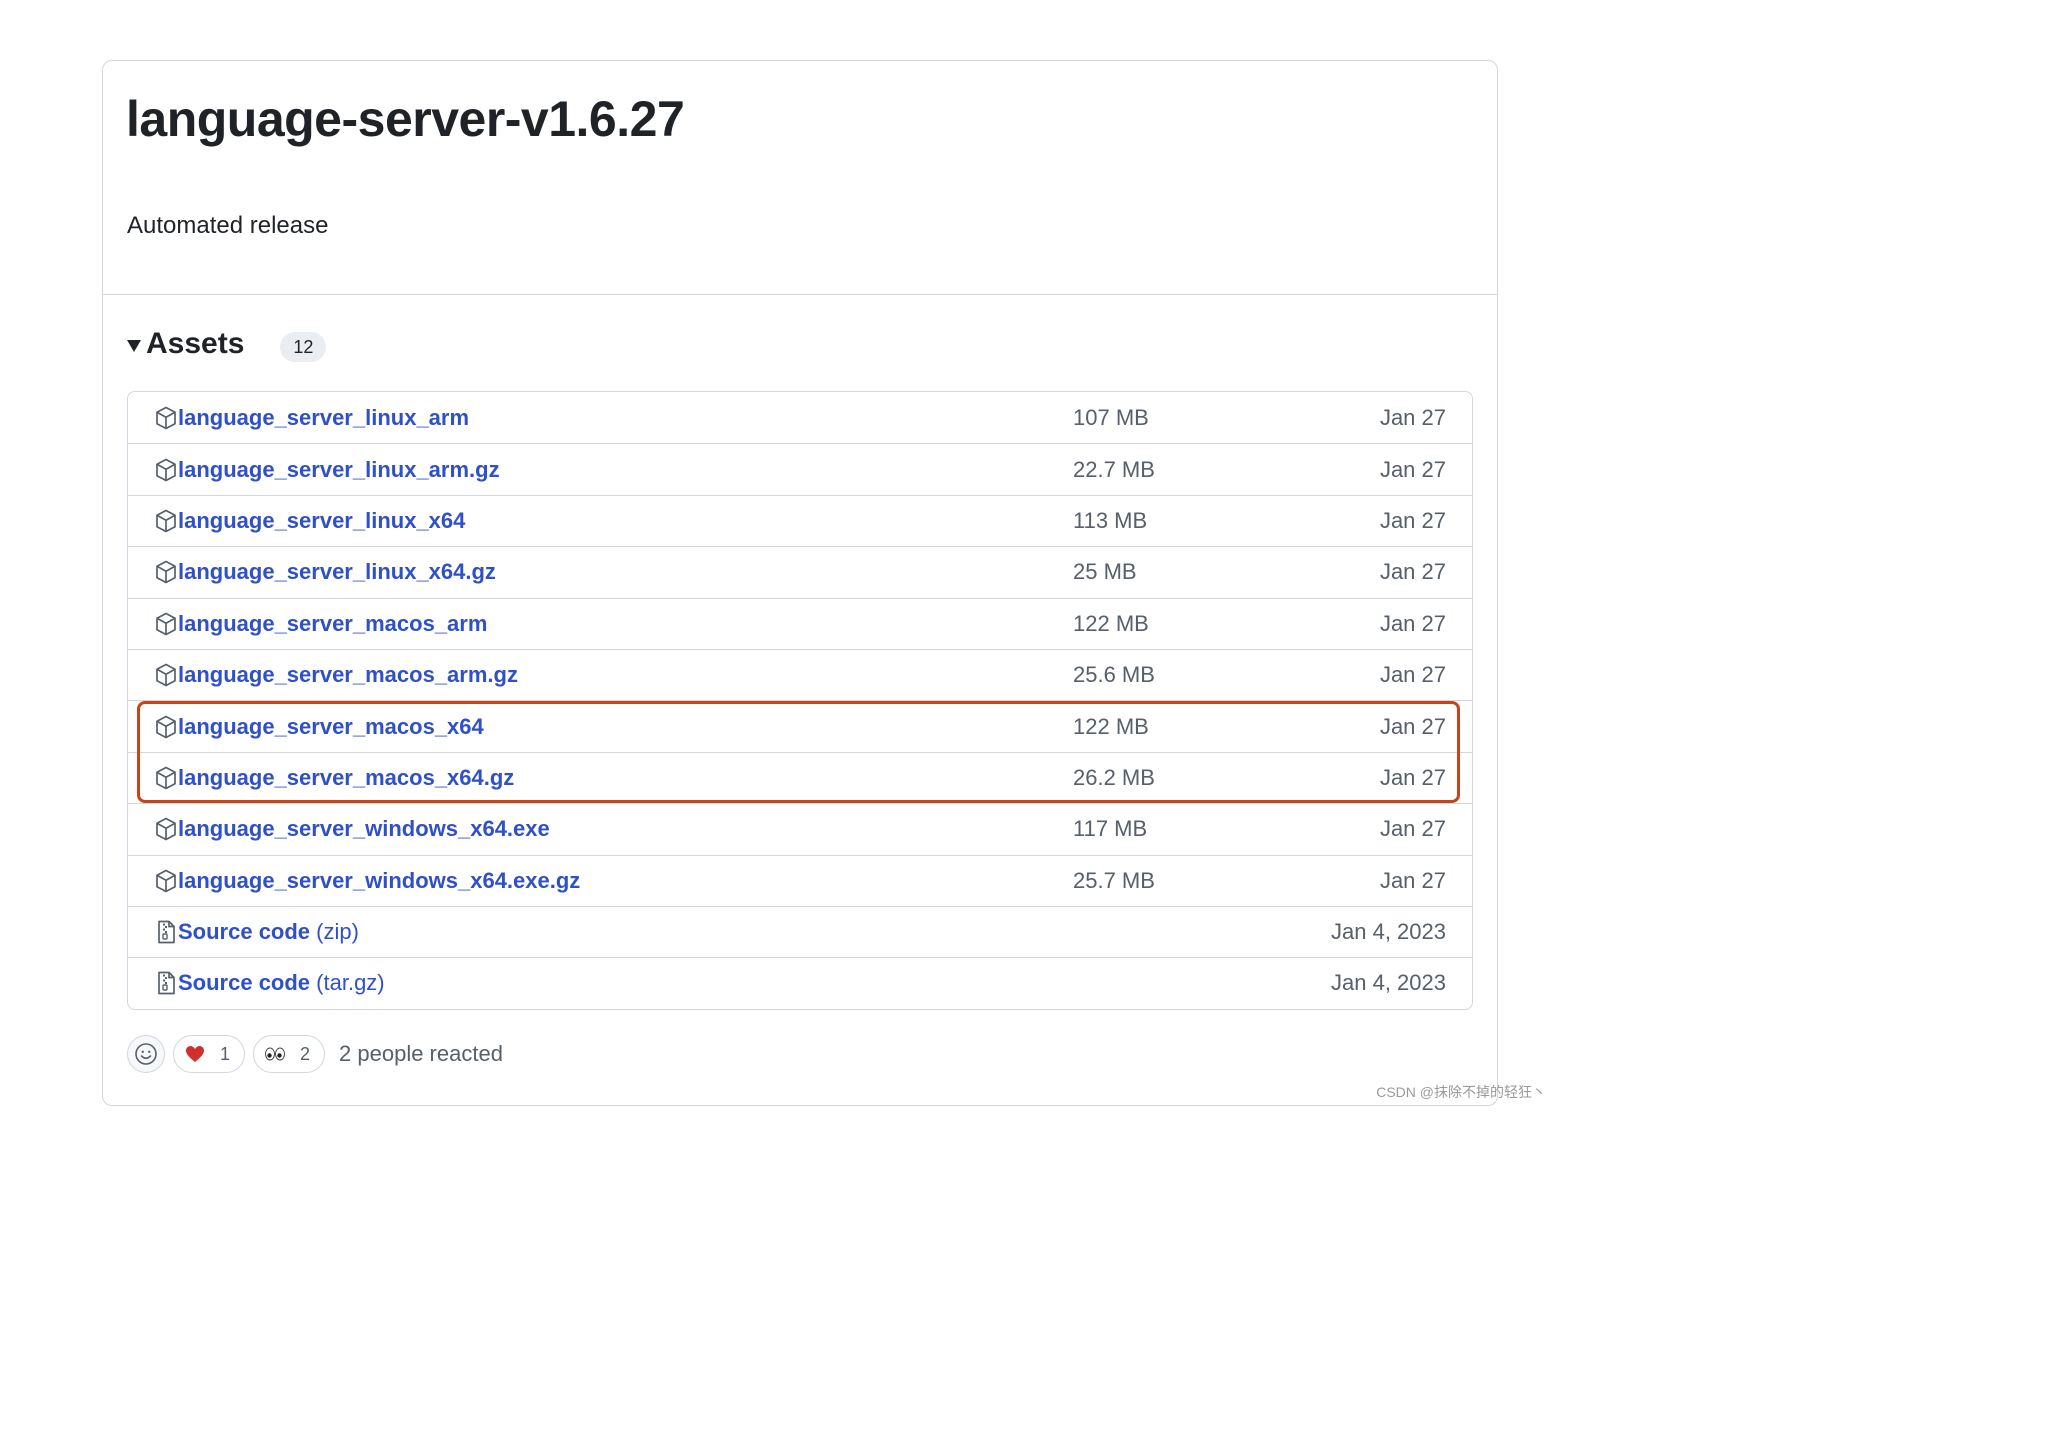 This screenshot has height=1444, width=2046. I want to click on asset-link: language_server_linux_arm, so click(323, 418).